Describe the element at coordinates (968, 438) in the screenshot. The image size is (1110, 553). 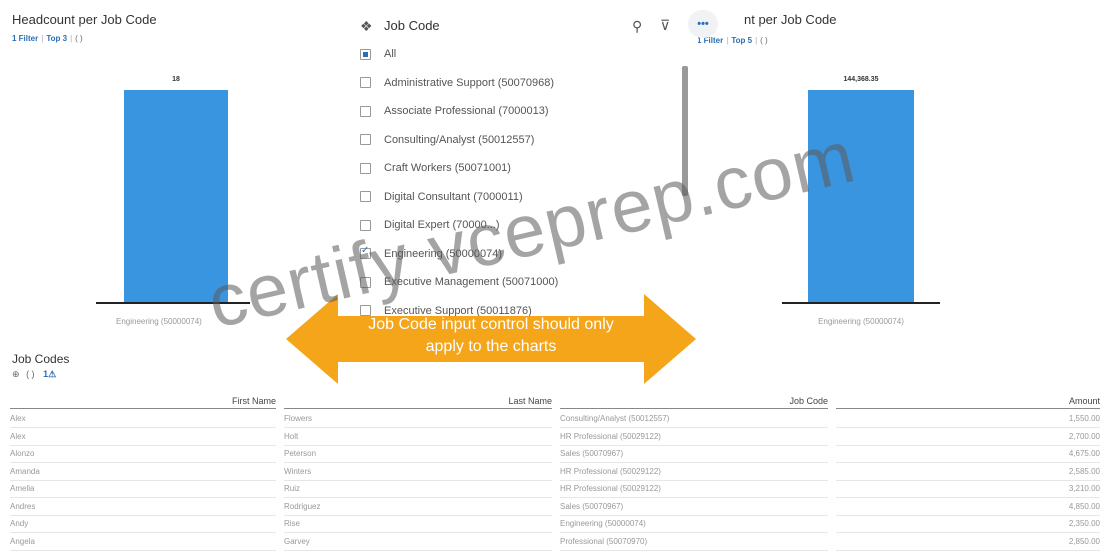
I see `table-cell: 2,700.00` at that location.